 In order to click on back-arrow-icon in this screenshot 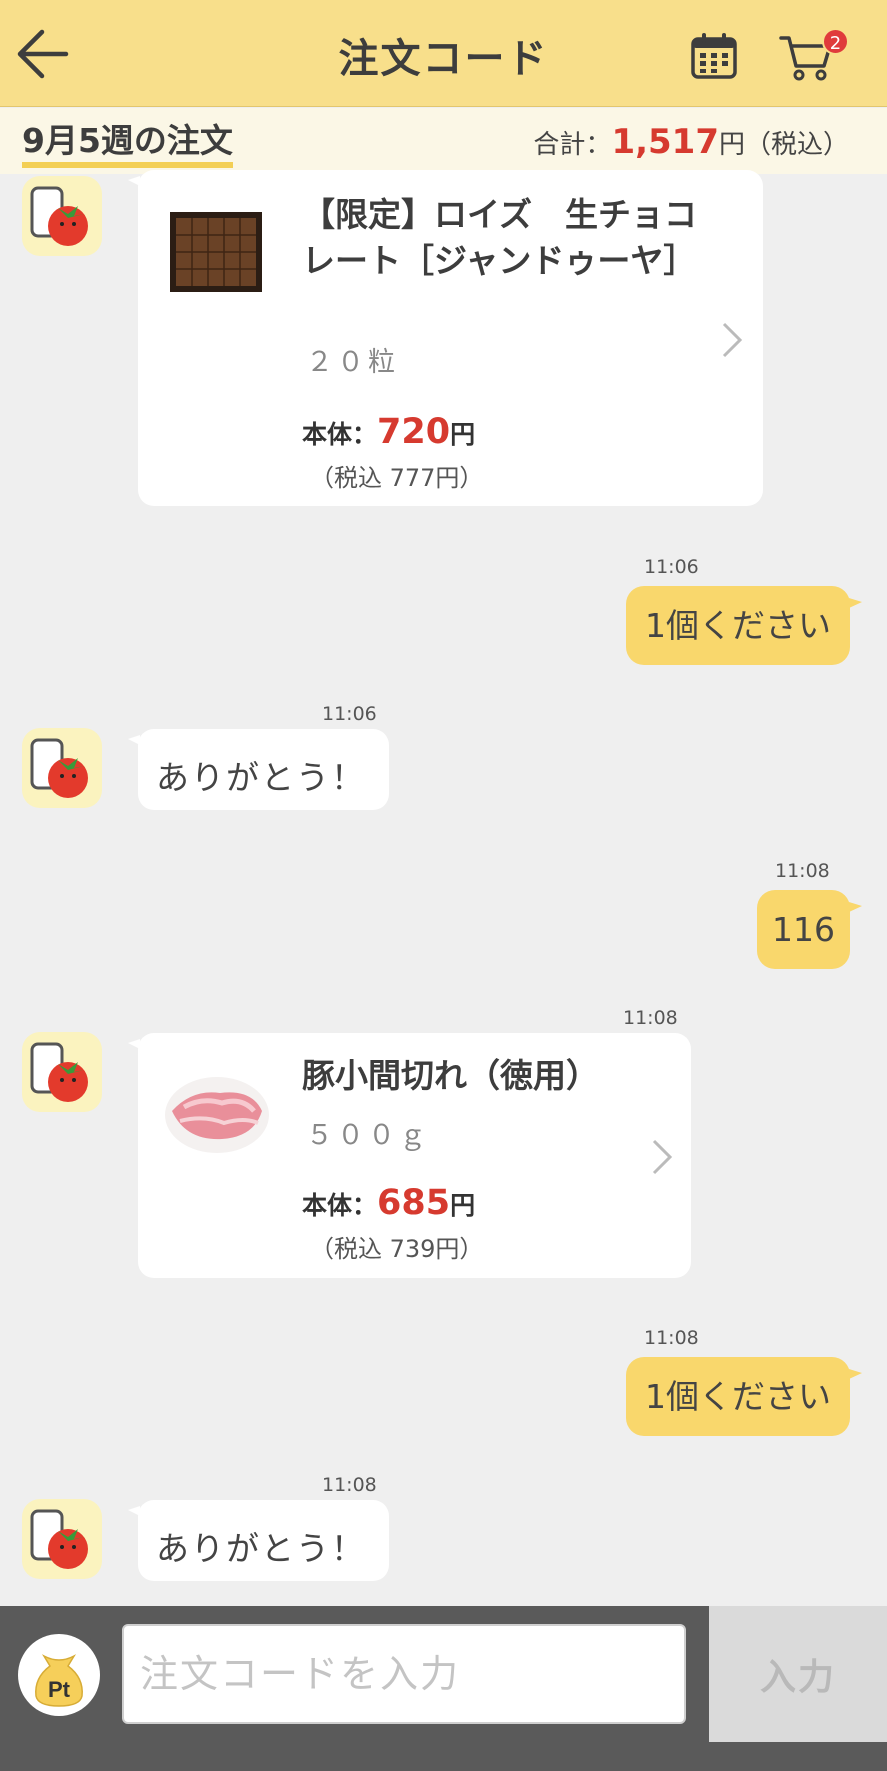, I will do `click(43, 54)`.